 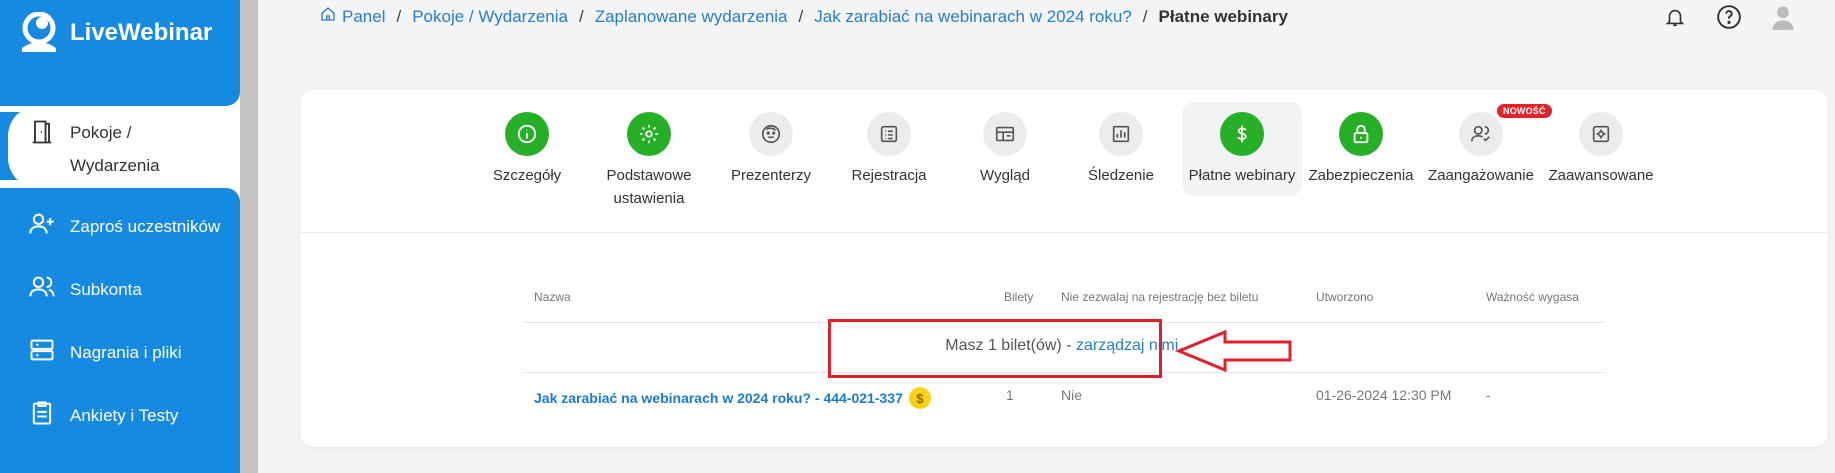 I want to click on sidebar-scrollbar, so click(x=249, y=236).